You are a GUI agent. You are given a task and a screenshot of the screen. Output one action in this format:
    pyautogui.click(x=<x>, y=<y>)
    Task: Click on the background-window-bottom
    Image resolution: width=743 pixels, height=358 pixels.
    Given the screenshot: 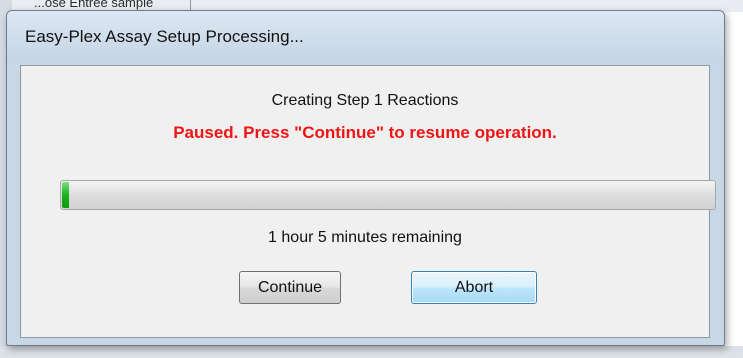 What is the action you would take?
    pyautogui.click(x=371, y=352)
    